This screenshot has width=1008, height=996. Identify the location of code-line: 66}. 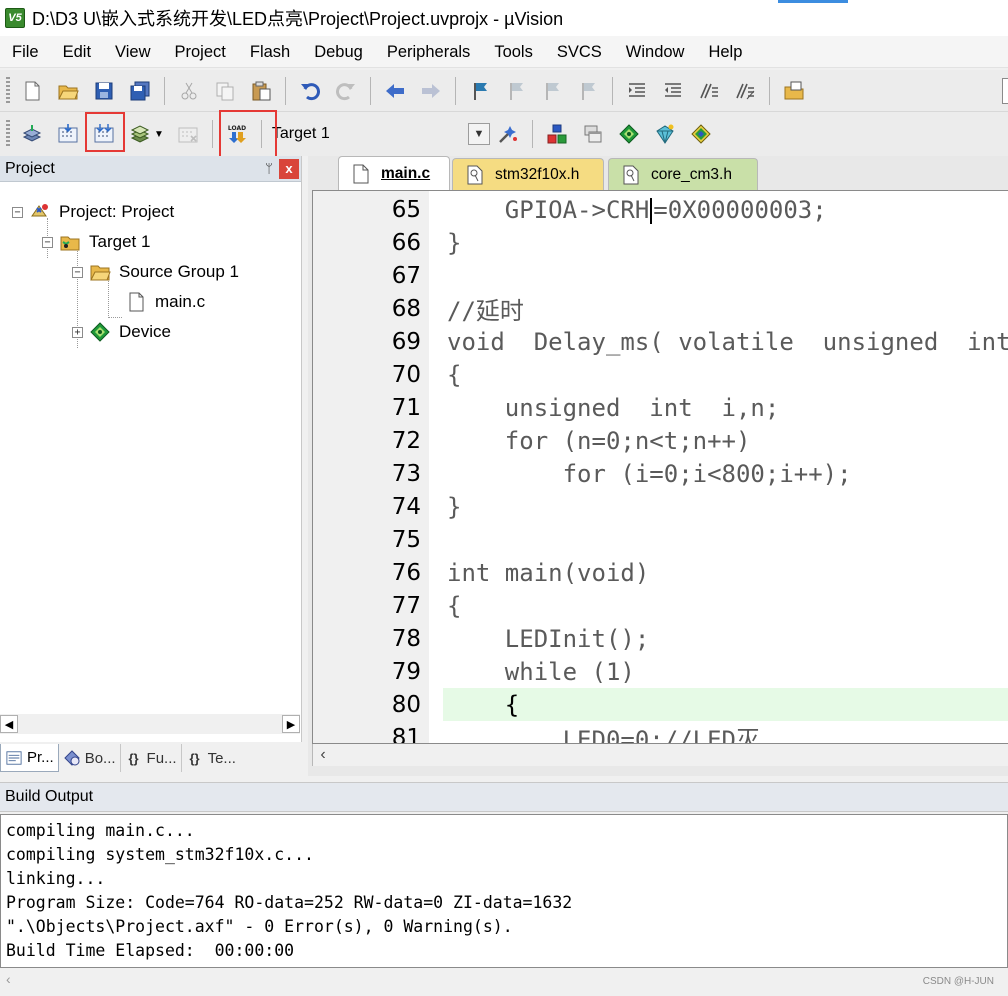
(660, 242).